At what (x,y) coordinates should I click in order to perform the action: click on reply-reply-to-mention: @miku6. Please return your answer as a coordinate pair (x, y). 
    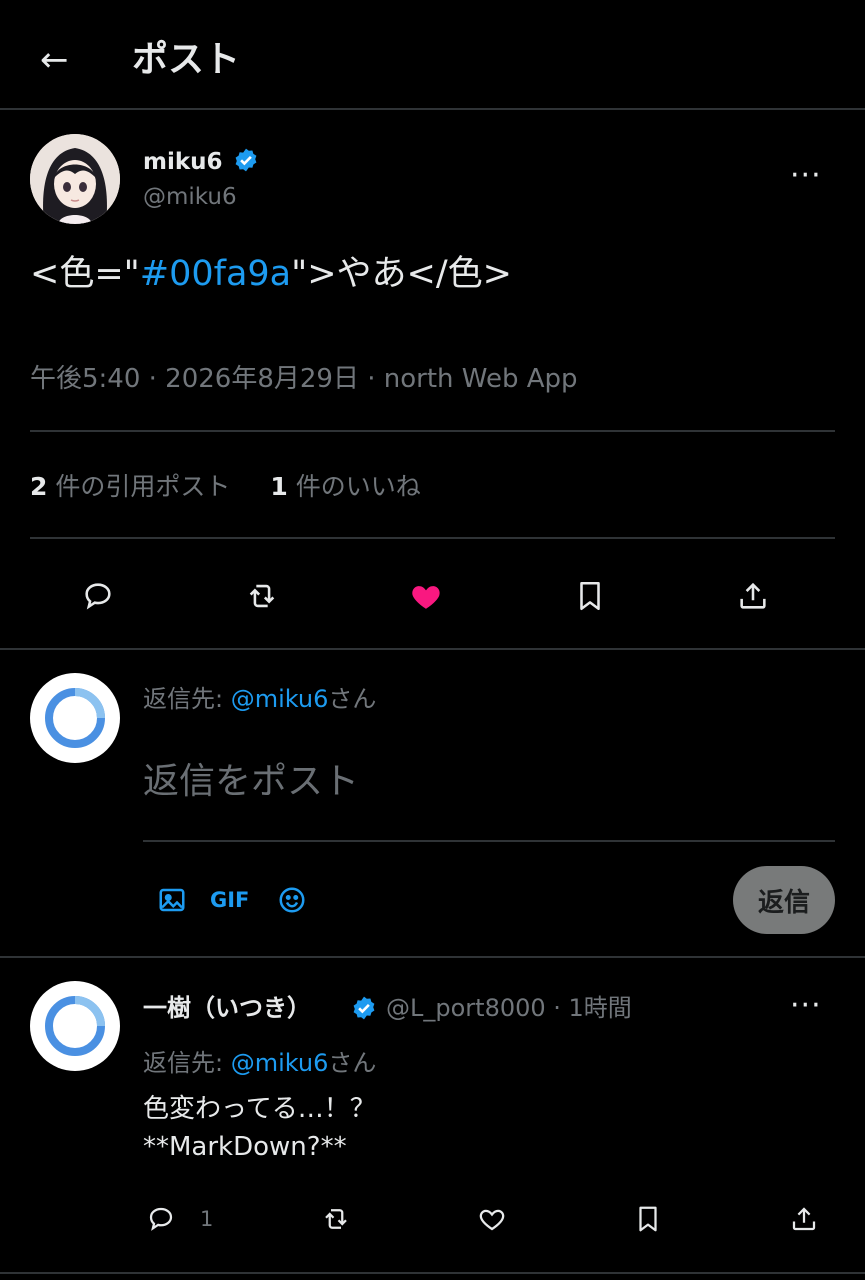
    Looking at the image, I should click on (280, 1063).